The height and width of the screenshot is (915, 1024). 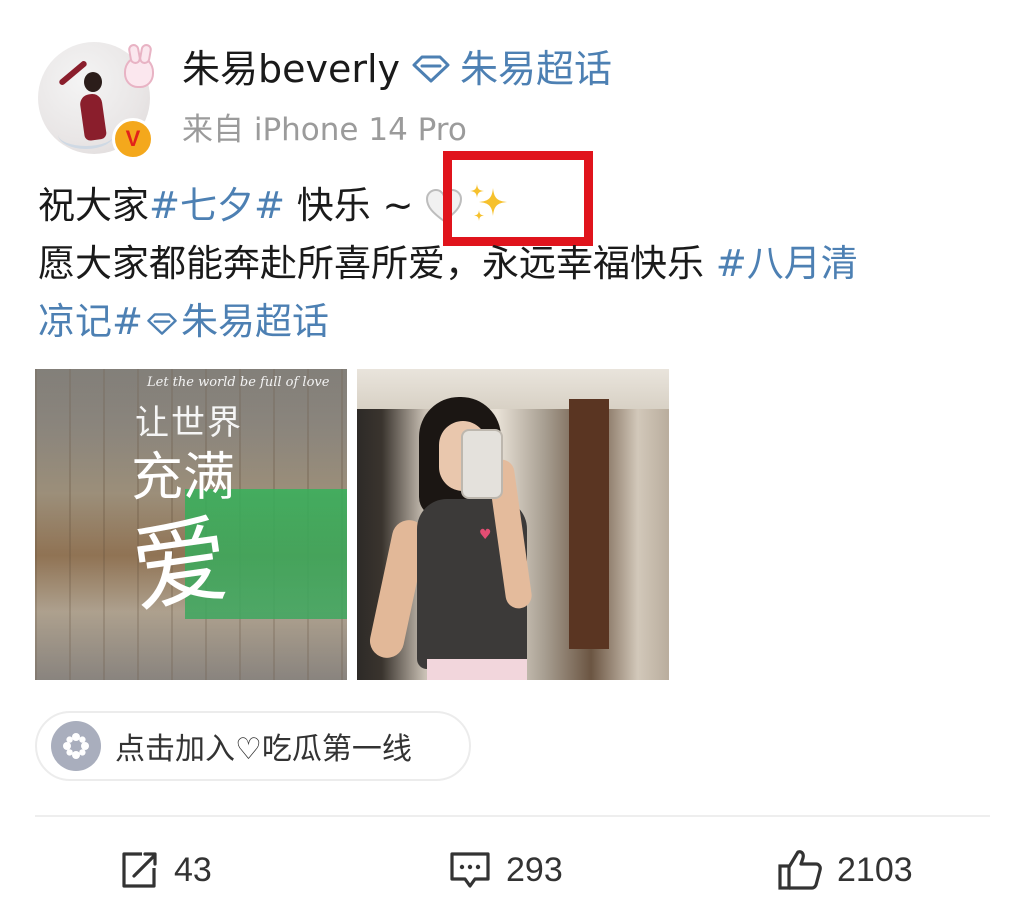 I want to click on hashtag-august: #八月清, so click(x=787, y=263).